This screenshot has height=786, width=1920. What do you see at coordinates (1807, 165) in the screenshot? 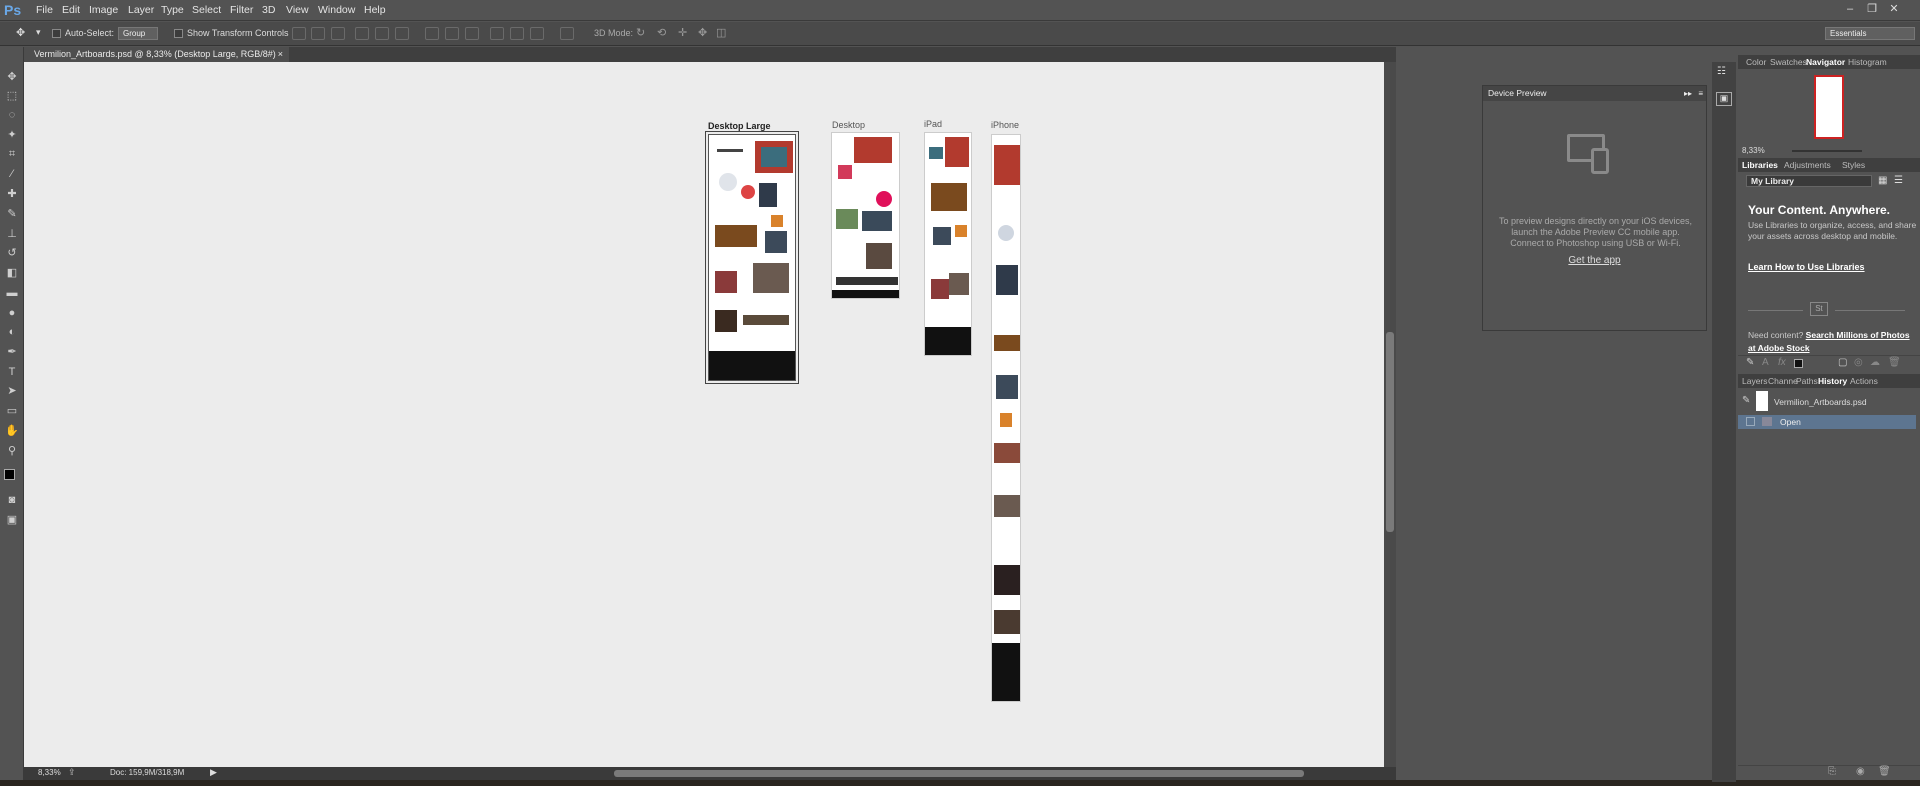
I see `tab-adjustments: Adjustments` at bounding box center [1807, 165].